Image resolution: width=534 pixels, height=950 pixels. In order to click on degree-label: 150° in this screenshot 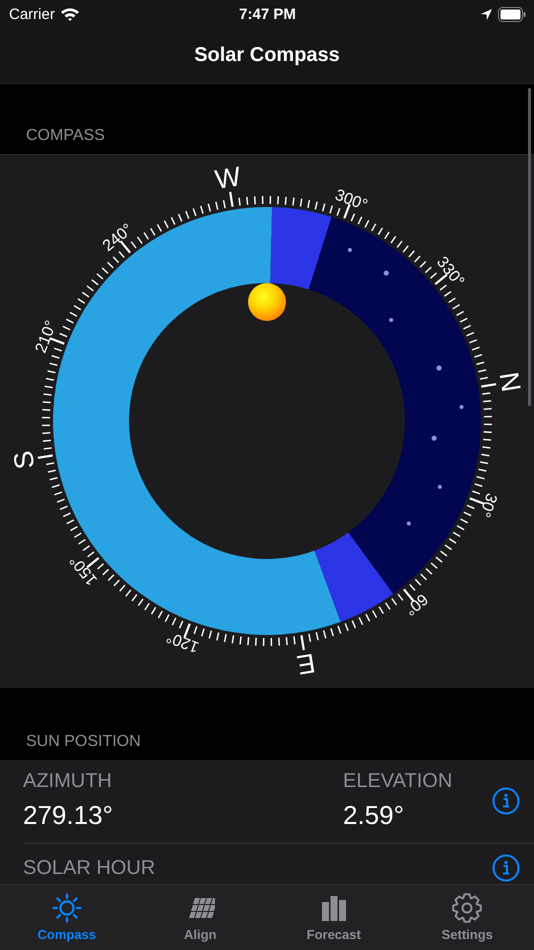, I will do `click(83, 570)`.